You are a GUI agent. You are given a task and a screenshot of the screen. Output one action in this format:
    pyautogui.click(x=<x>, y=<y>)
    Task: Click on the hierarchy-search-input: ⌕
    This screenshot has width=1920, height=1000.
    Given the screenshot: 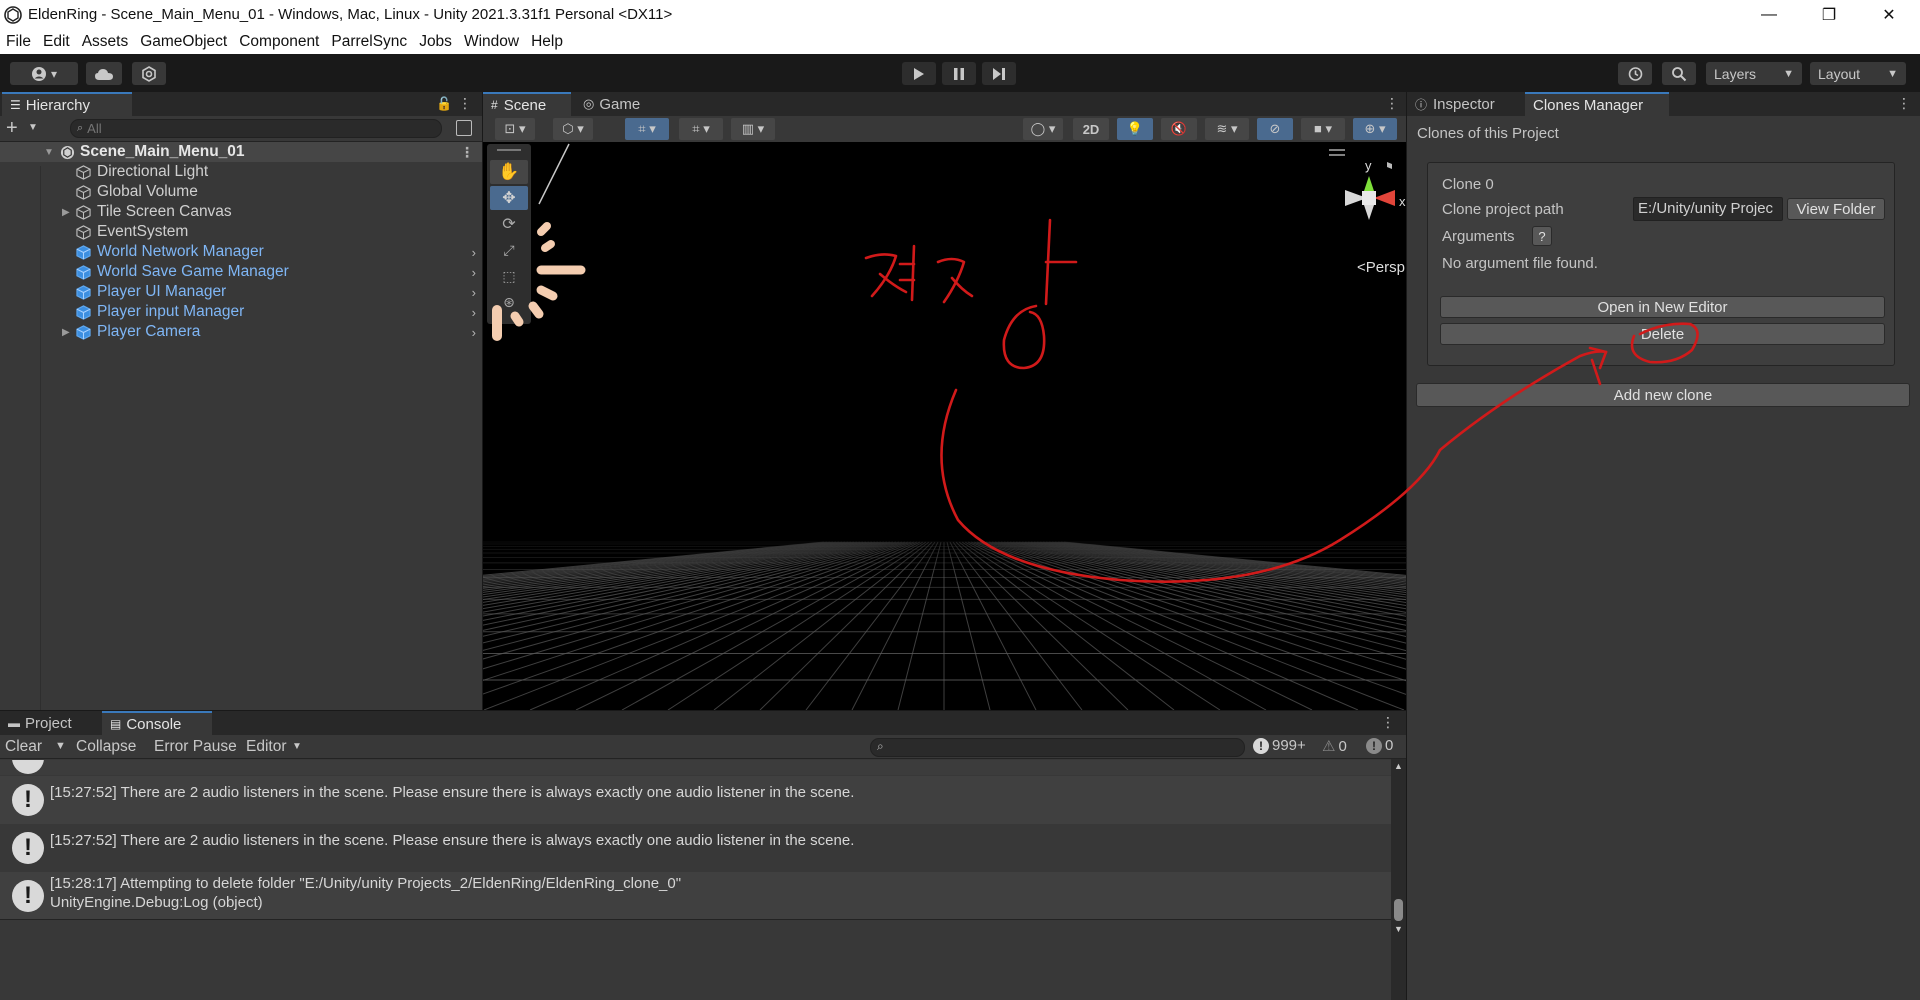 What is the action you would take?
    pyautogui.click(x=256, y=128)
    